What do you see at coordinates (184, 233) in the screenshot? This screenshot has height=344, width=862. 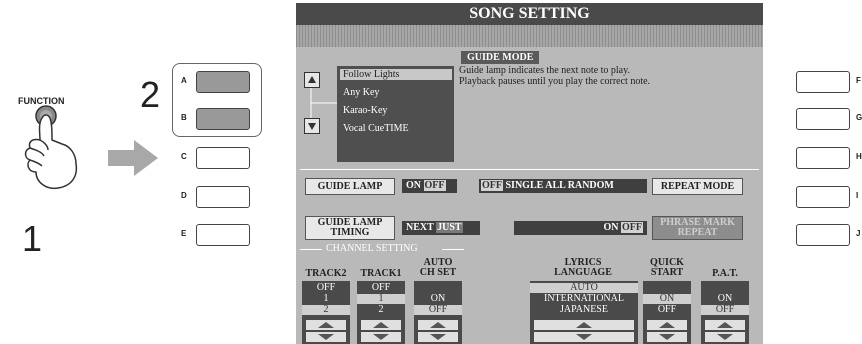 I see `button-e-letter: E` at bounding box center [184, 233].